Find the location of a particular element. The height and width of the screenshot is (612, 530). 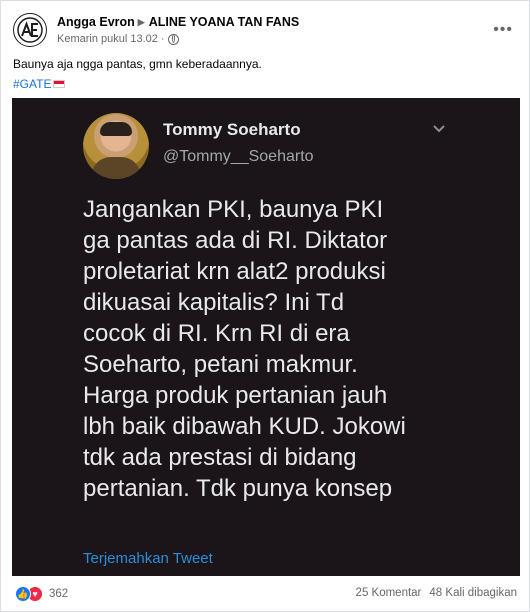

group-name: ALINE YOANA TAN FANS is located at coordinates (224, 22).